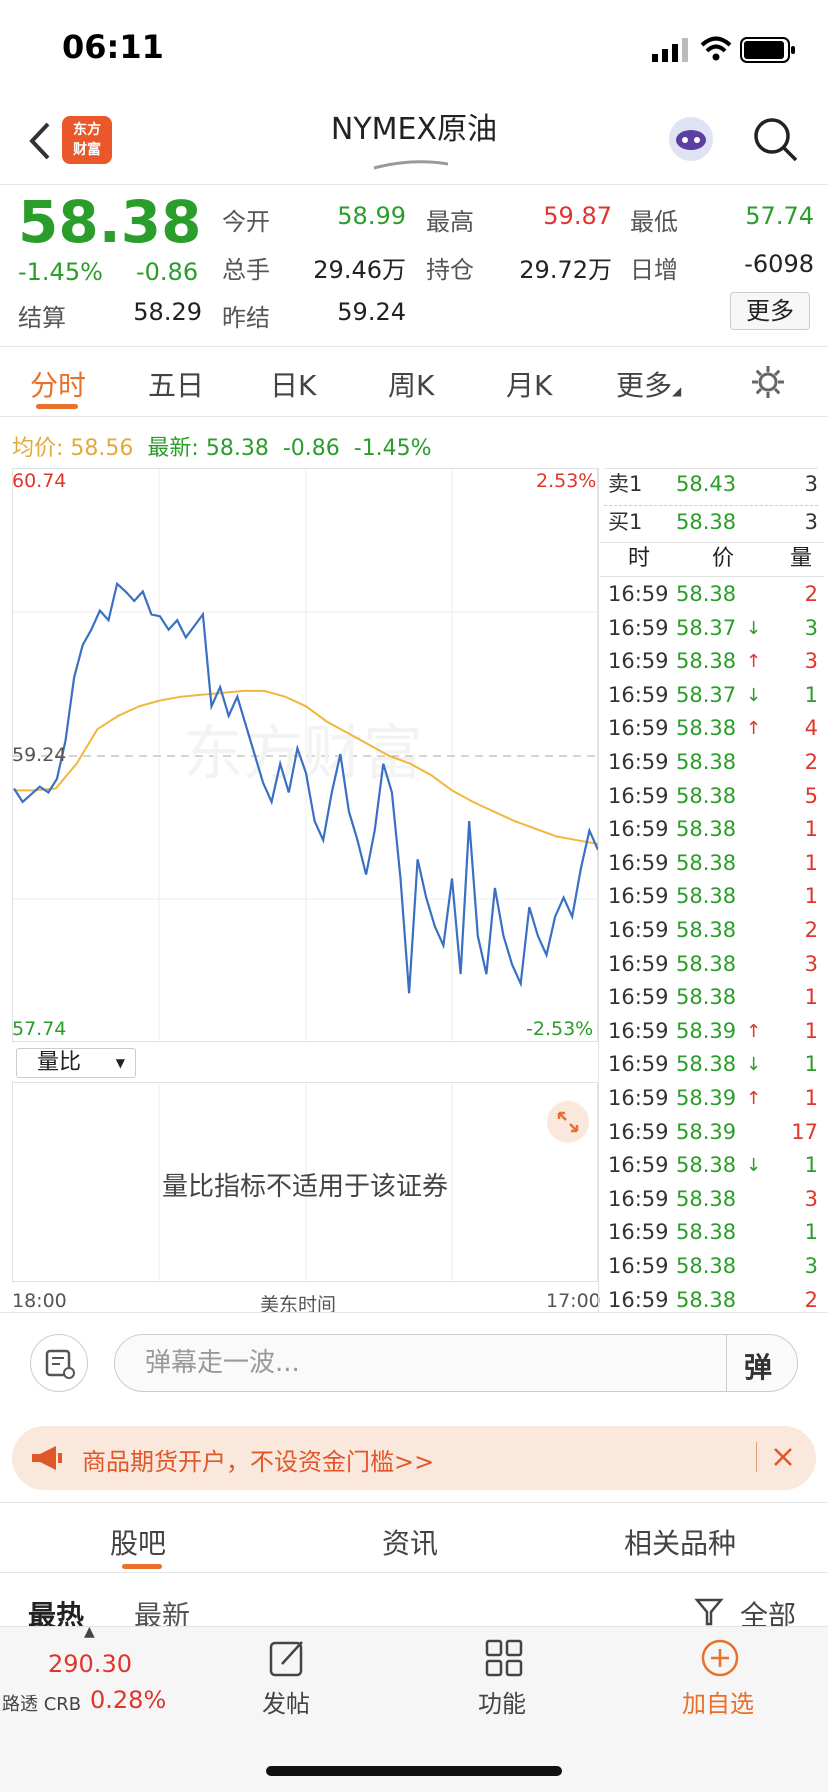 The image size is (828, 1792). I want to click on trade-direction-icon: ↑, so click(754, 662).